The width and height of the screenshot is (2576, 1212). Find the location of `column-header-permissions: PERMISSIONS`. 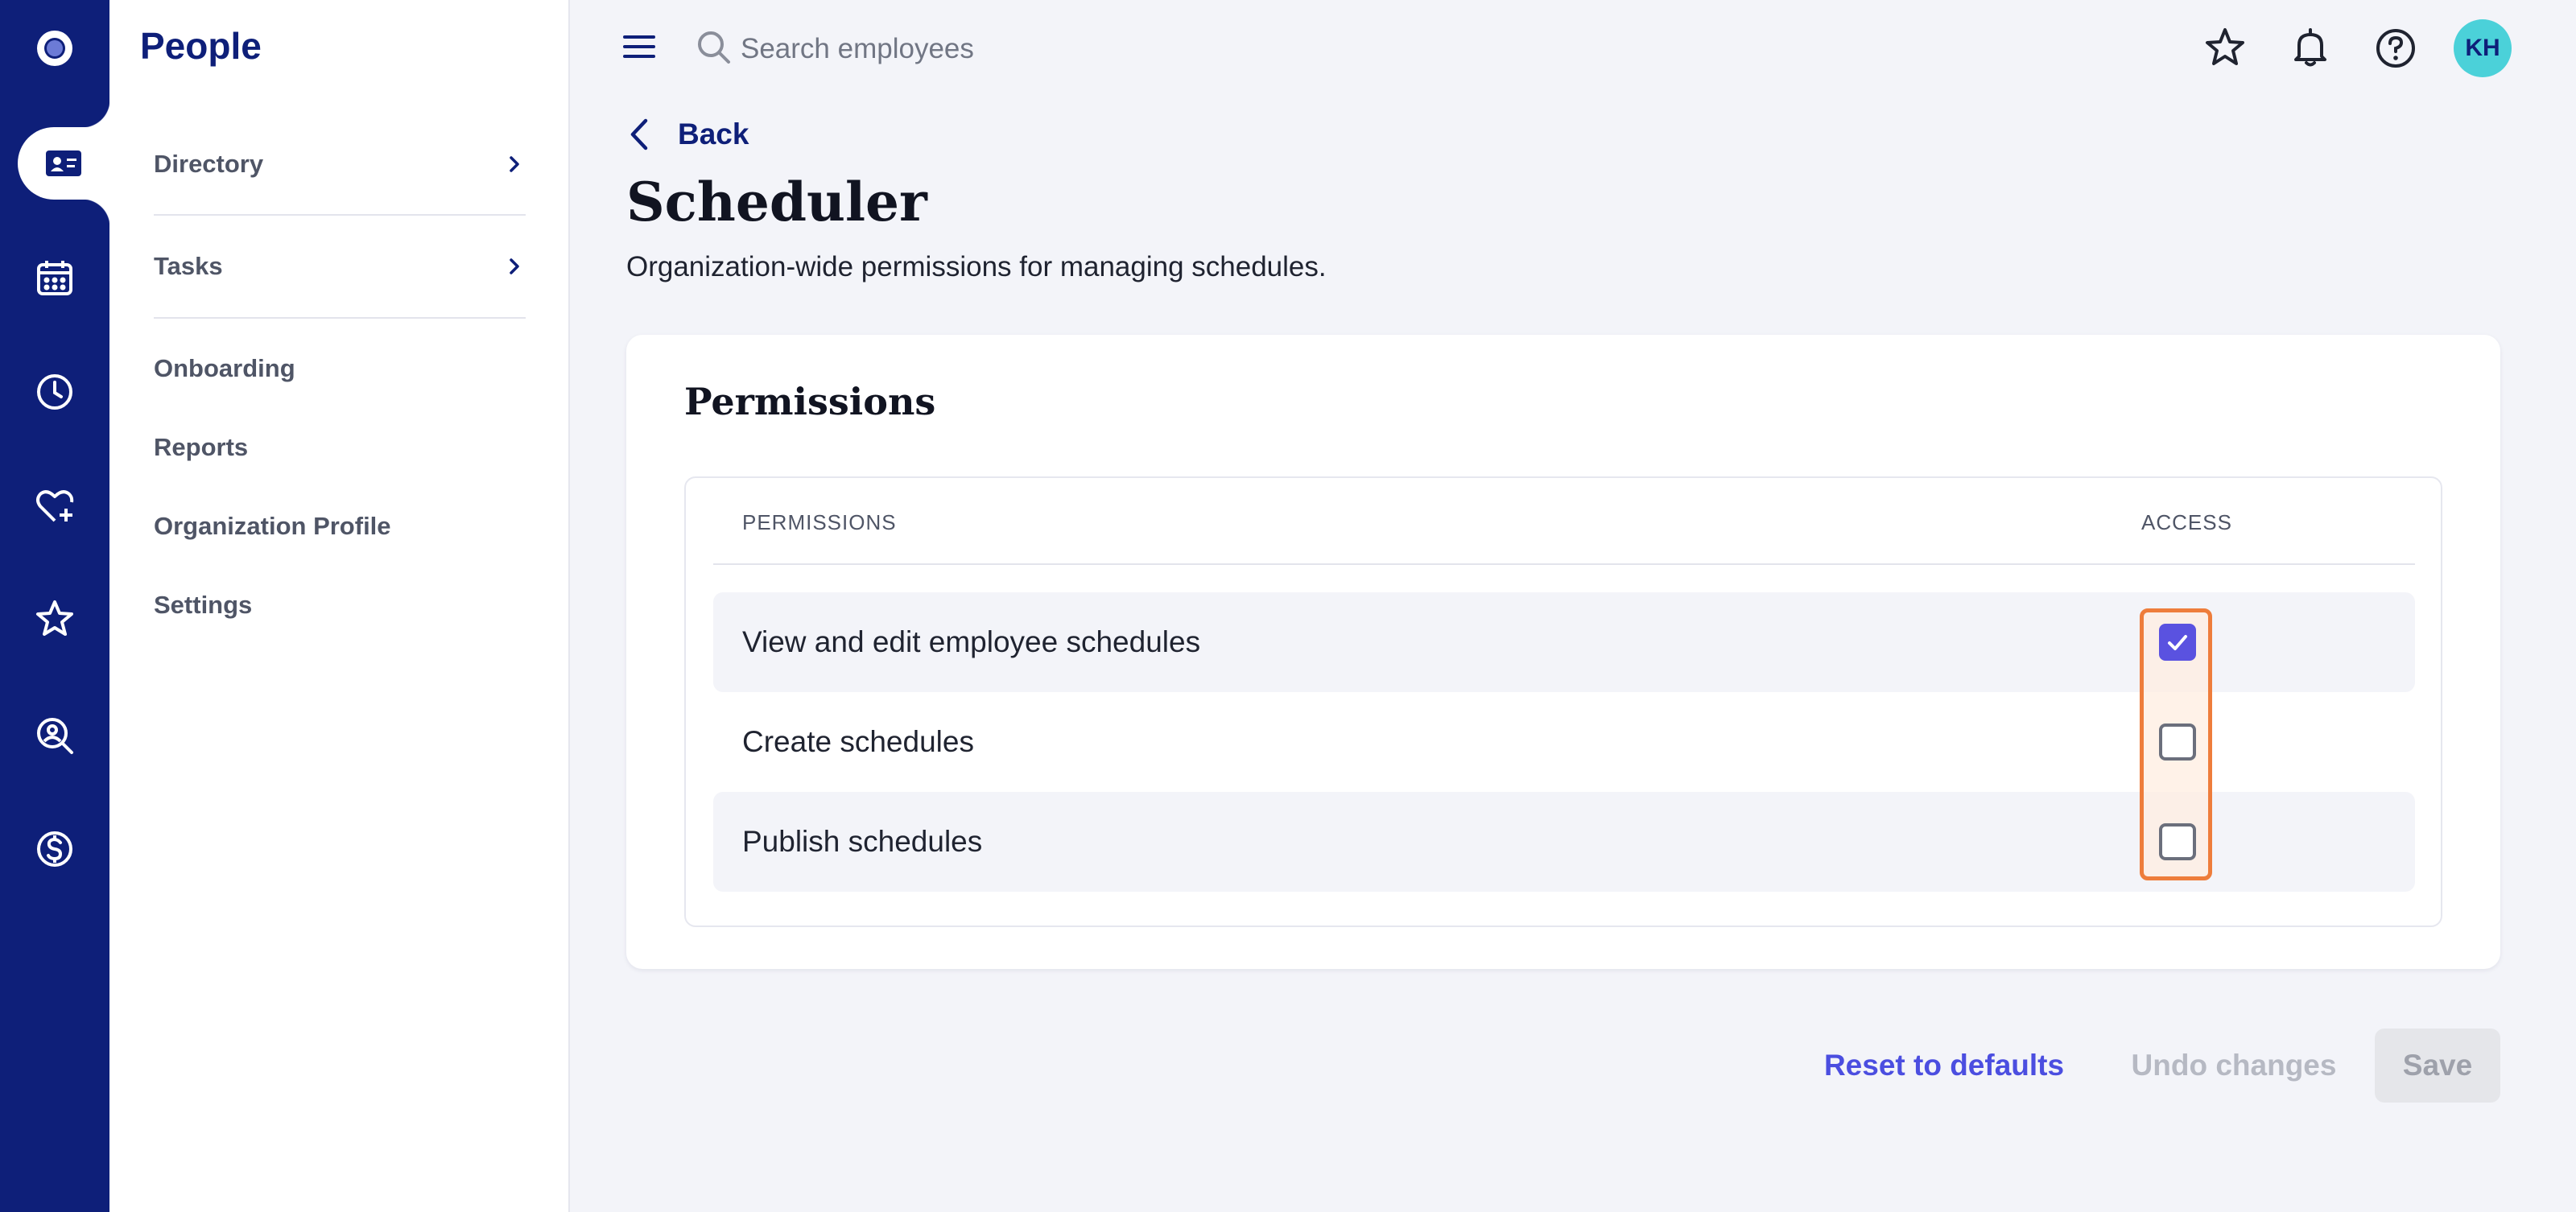

column-header-permissions: PERMISSIONS is located at coordinates (819, 522).